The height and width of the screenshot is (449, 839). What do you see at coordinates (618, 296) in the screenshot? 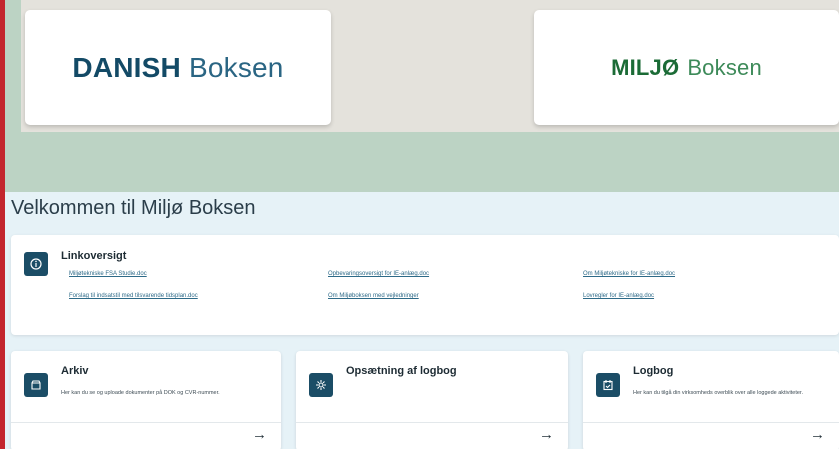
I see `link-lovregler: Lovregler for IE-anlæg.doc` at bounding box center [618, 296].